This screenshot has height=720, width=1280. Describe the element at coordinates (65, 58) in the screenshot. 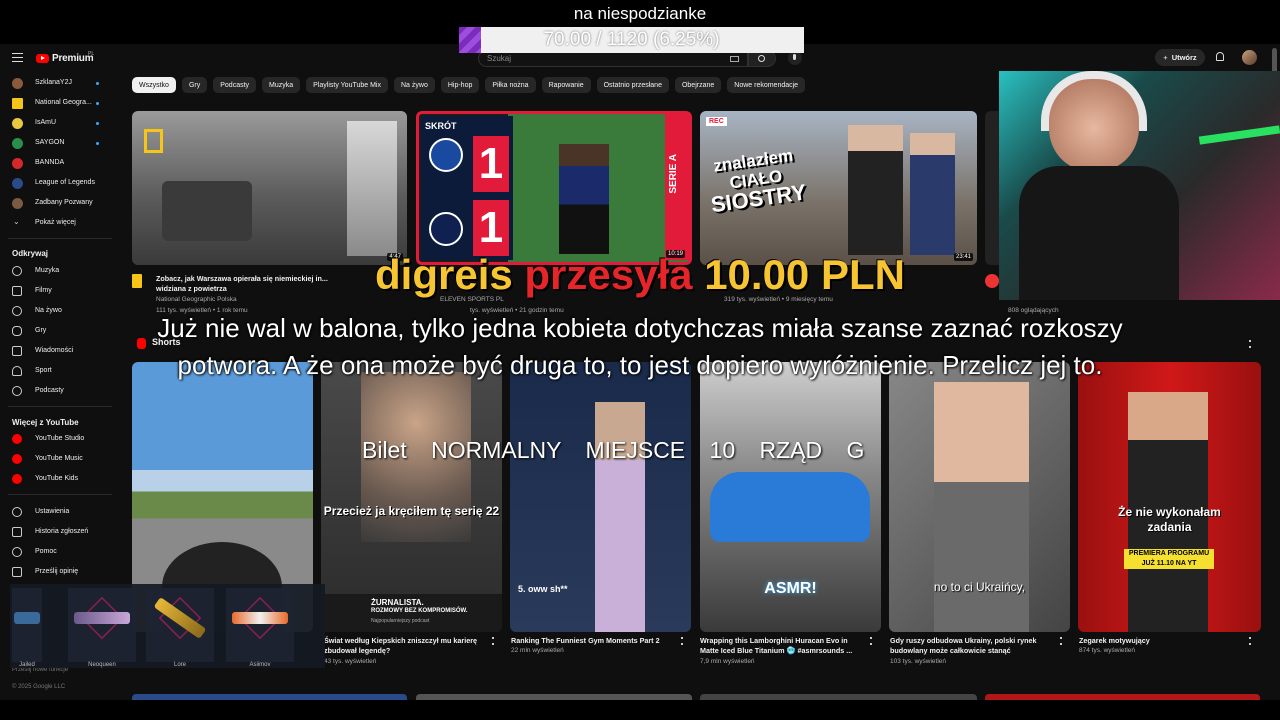

I see `youtube-logo: Premium` at that location.